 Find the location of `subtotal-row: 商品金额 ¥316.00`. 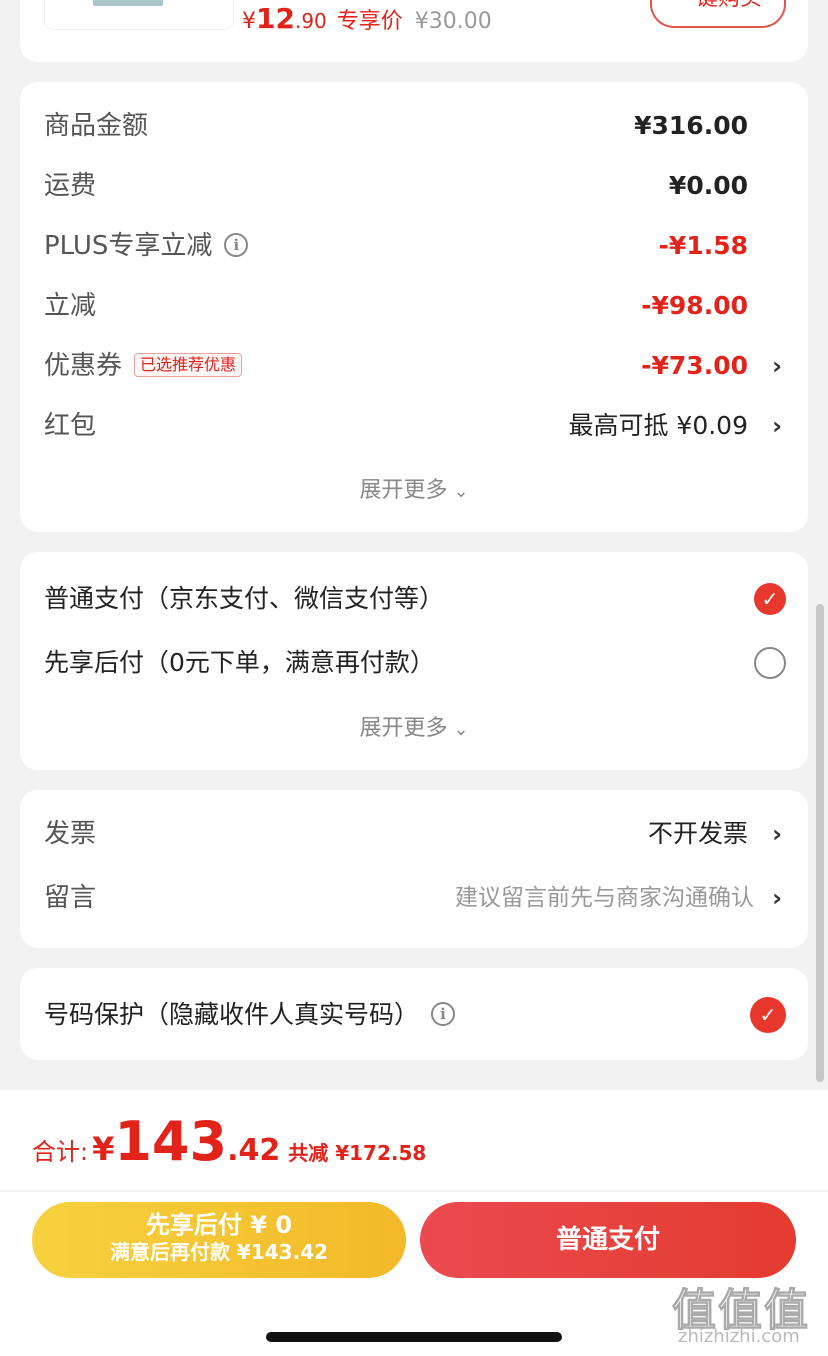

subtotal-row: 商品金额 ¥316.00 is located at coordinates (414, 126).